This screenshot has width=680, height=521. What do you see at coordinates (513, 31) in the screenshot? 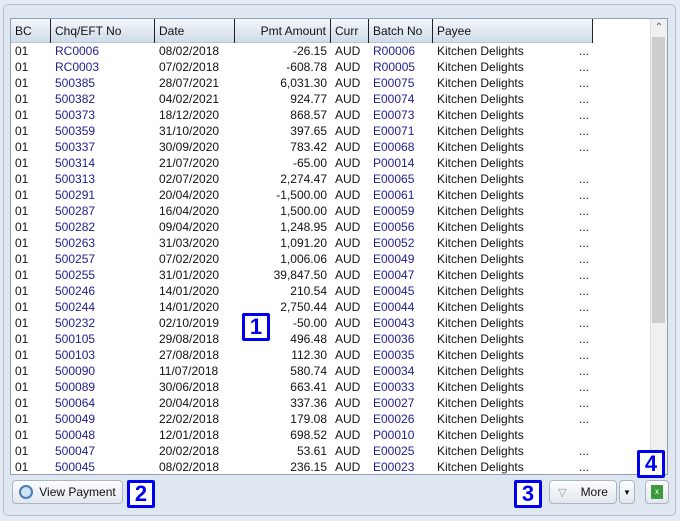
I see `col-header-payee: Payee` at bounding box center [513, 31].